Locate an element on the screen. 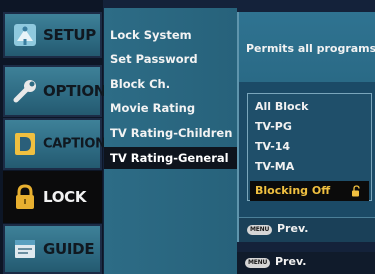  satellite-dish-icon is located at coordinates (25, 35).